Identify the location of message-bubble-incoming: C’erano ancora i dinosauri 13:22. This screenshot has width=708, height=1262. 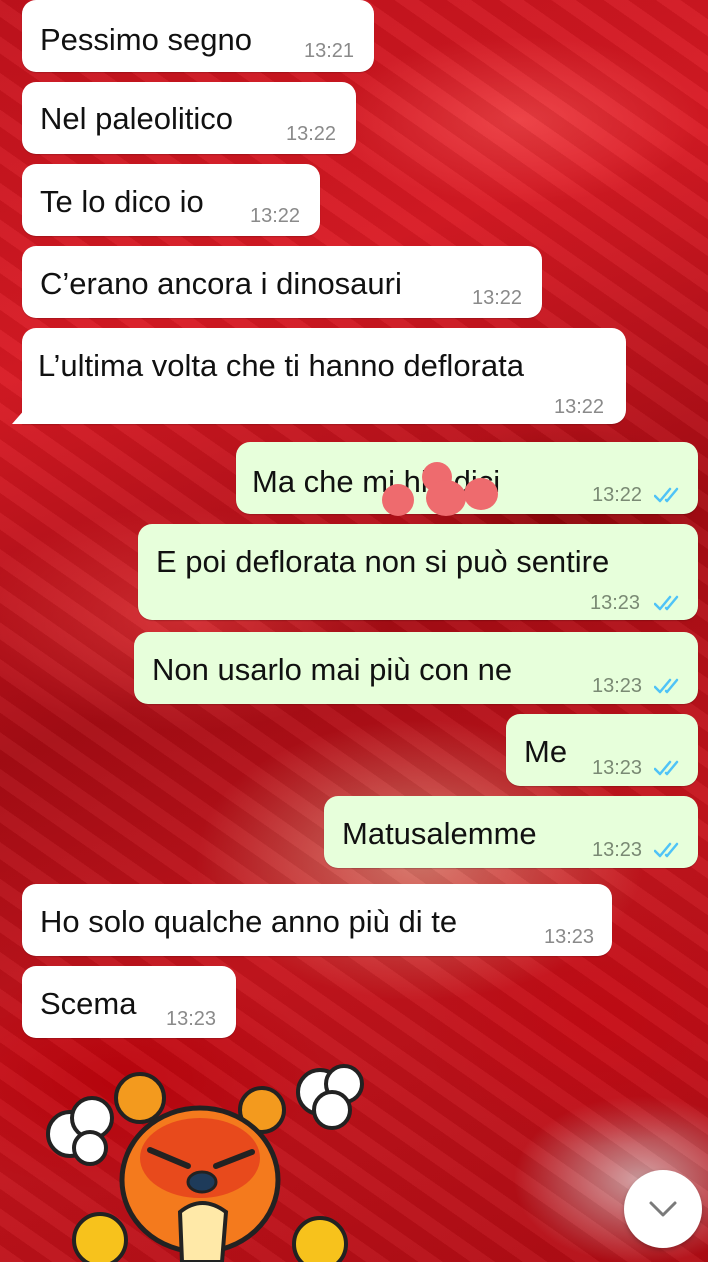
(282, 282).